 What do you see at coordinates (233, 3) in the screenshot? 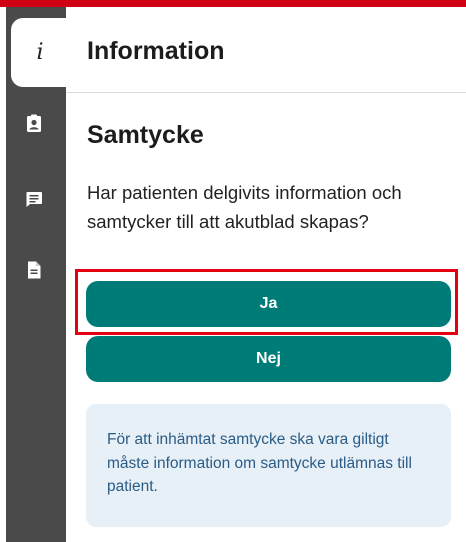
I see `top-accent-bar` at bounding box center [233, 3].